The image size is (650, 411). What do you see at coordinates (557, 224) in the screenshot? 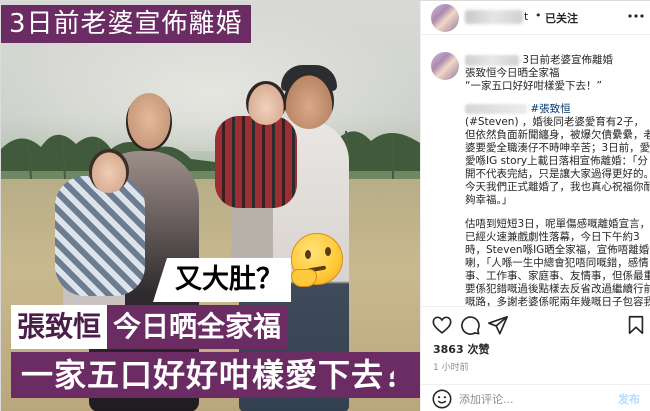
I see `caption-body-line: 估唔到短短3日，呢單傷感嘅離婚宣言，` at bounding box center [557, 224].